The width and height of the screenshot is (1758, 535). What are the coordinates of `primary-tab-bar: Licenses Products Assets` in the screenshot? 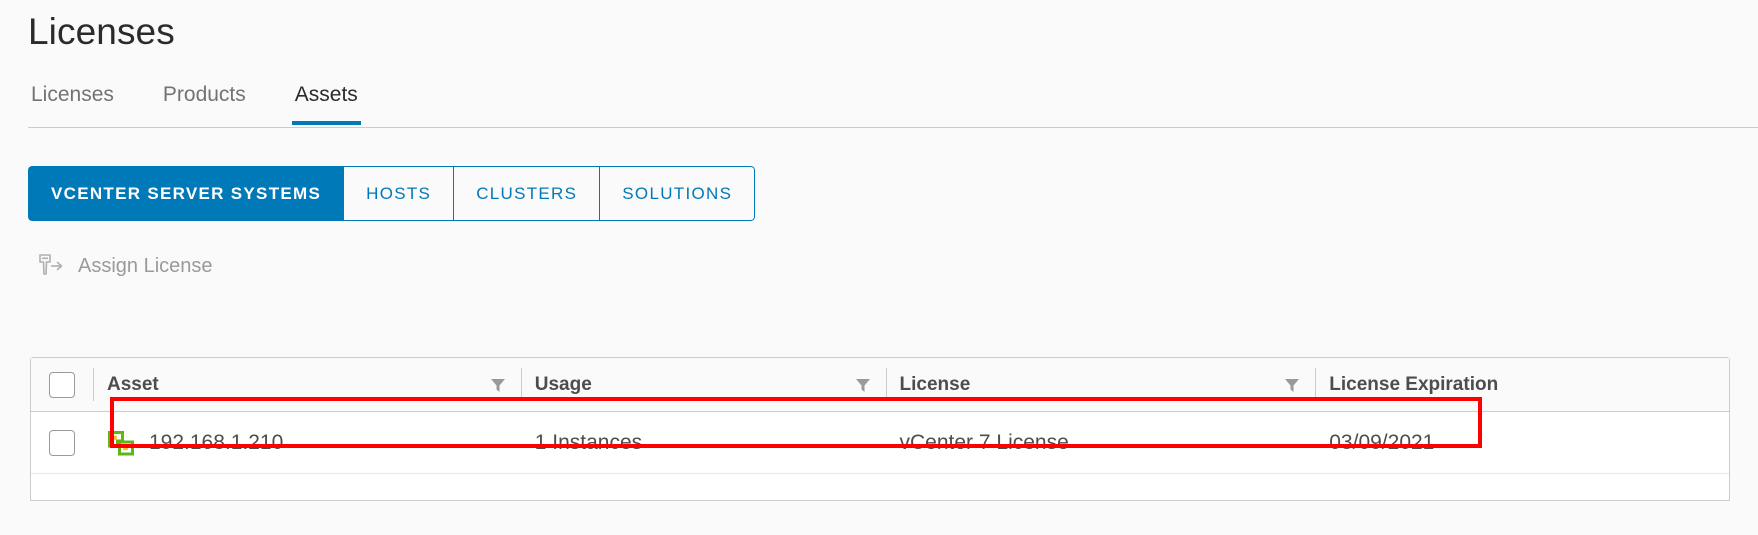 It's located at (893, 103).